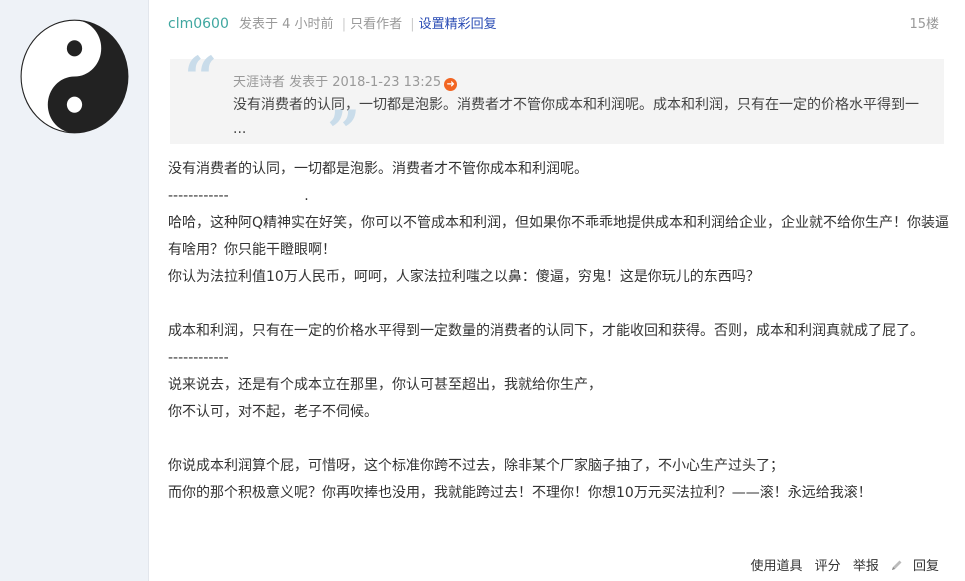 The height and width of the screenshot is (581, 965). What do you see at coordinates (378, 169) in the screenshot?
I see `body-line: 没有消费者的认同，一切都是泡影。消费者才不管你成本和利润呢。` at bounding box center [378, 169].